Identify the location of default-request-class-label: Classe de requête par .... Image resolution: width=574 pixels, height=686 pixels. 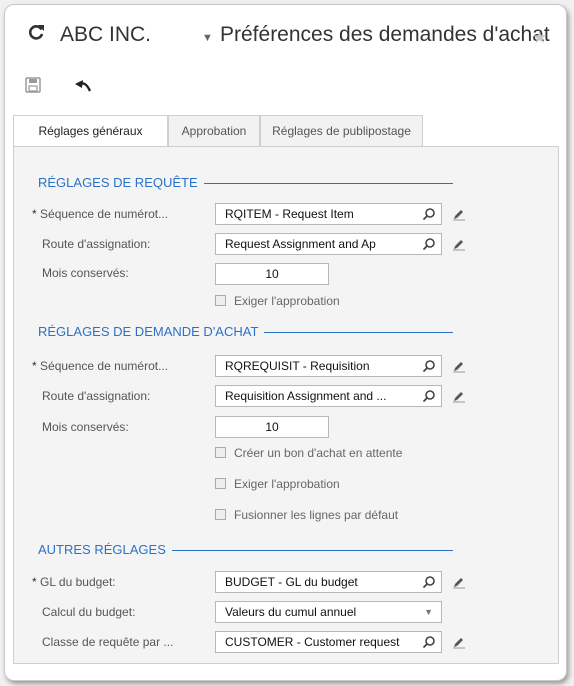
(108, 642).